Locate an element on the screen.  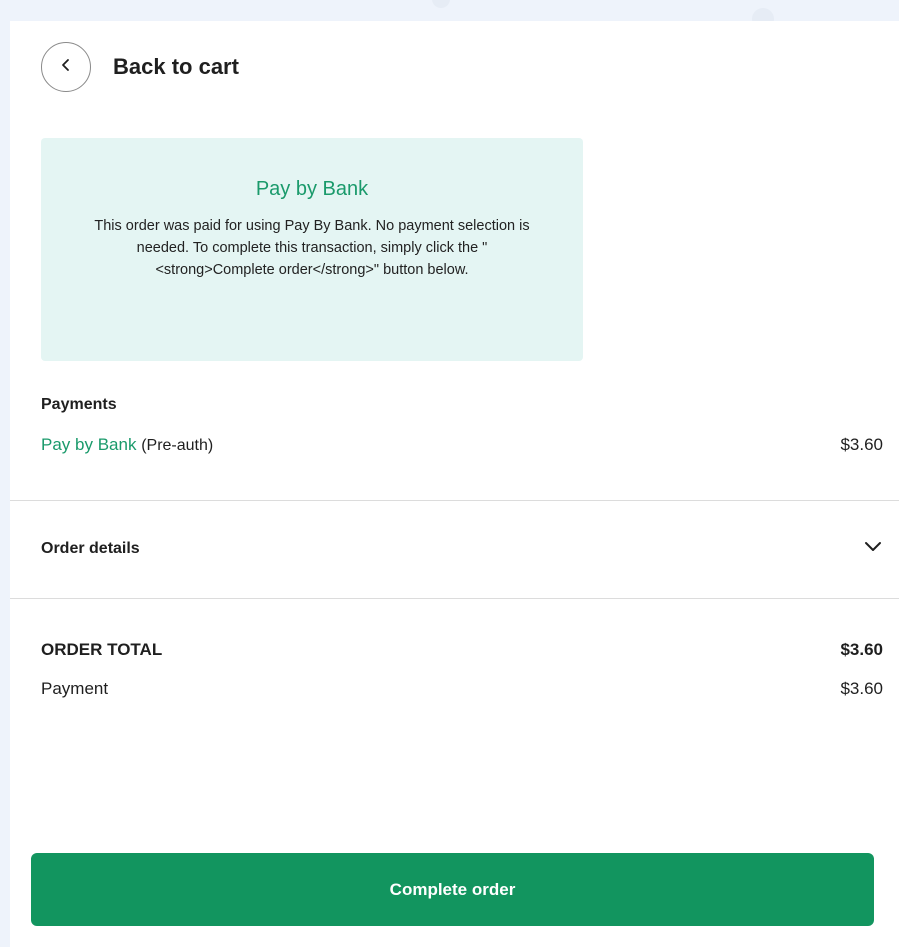
payment-summary-row: Payment $3.60 is located at coordinates (462, 689).